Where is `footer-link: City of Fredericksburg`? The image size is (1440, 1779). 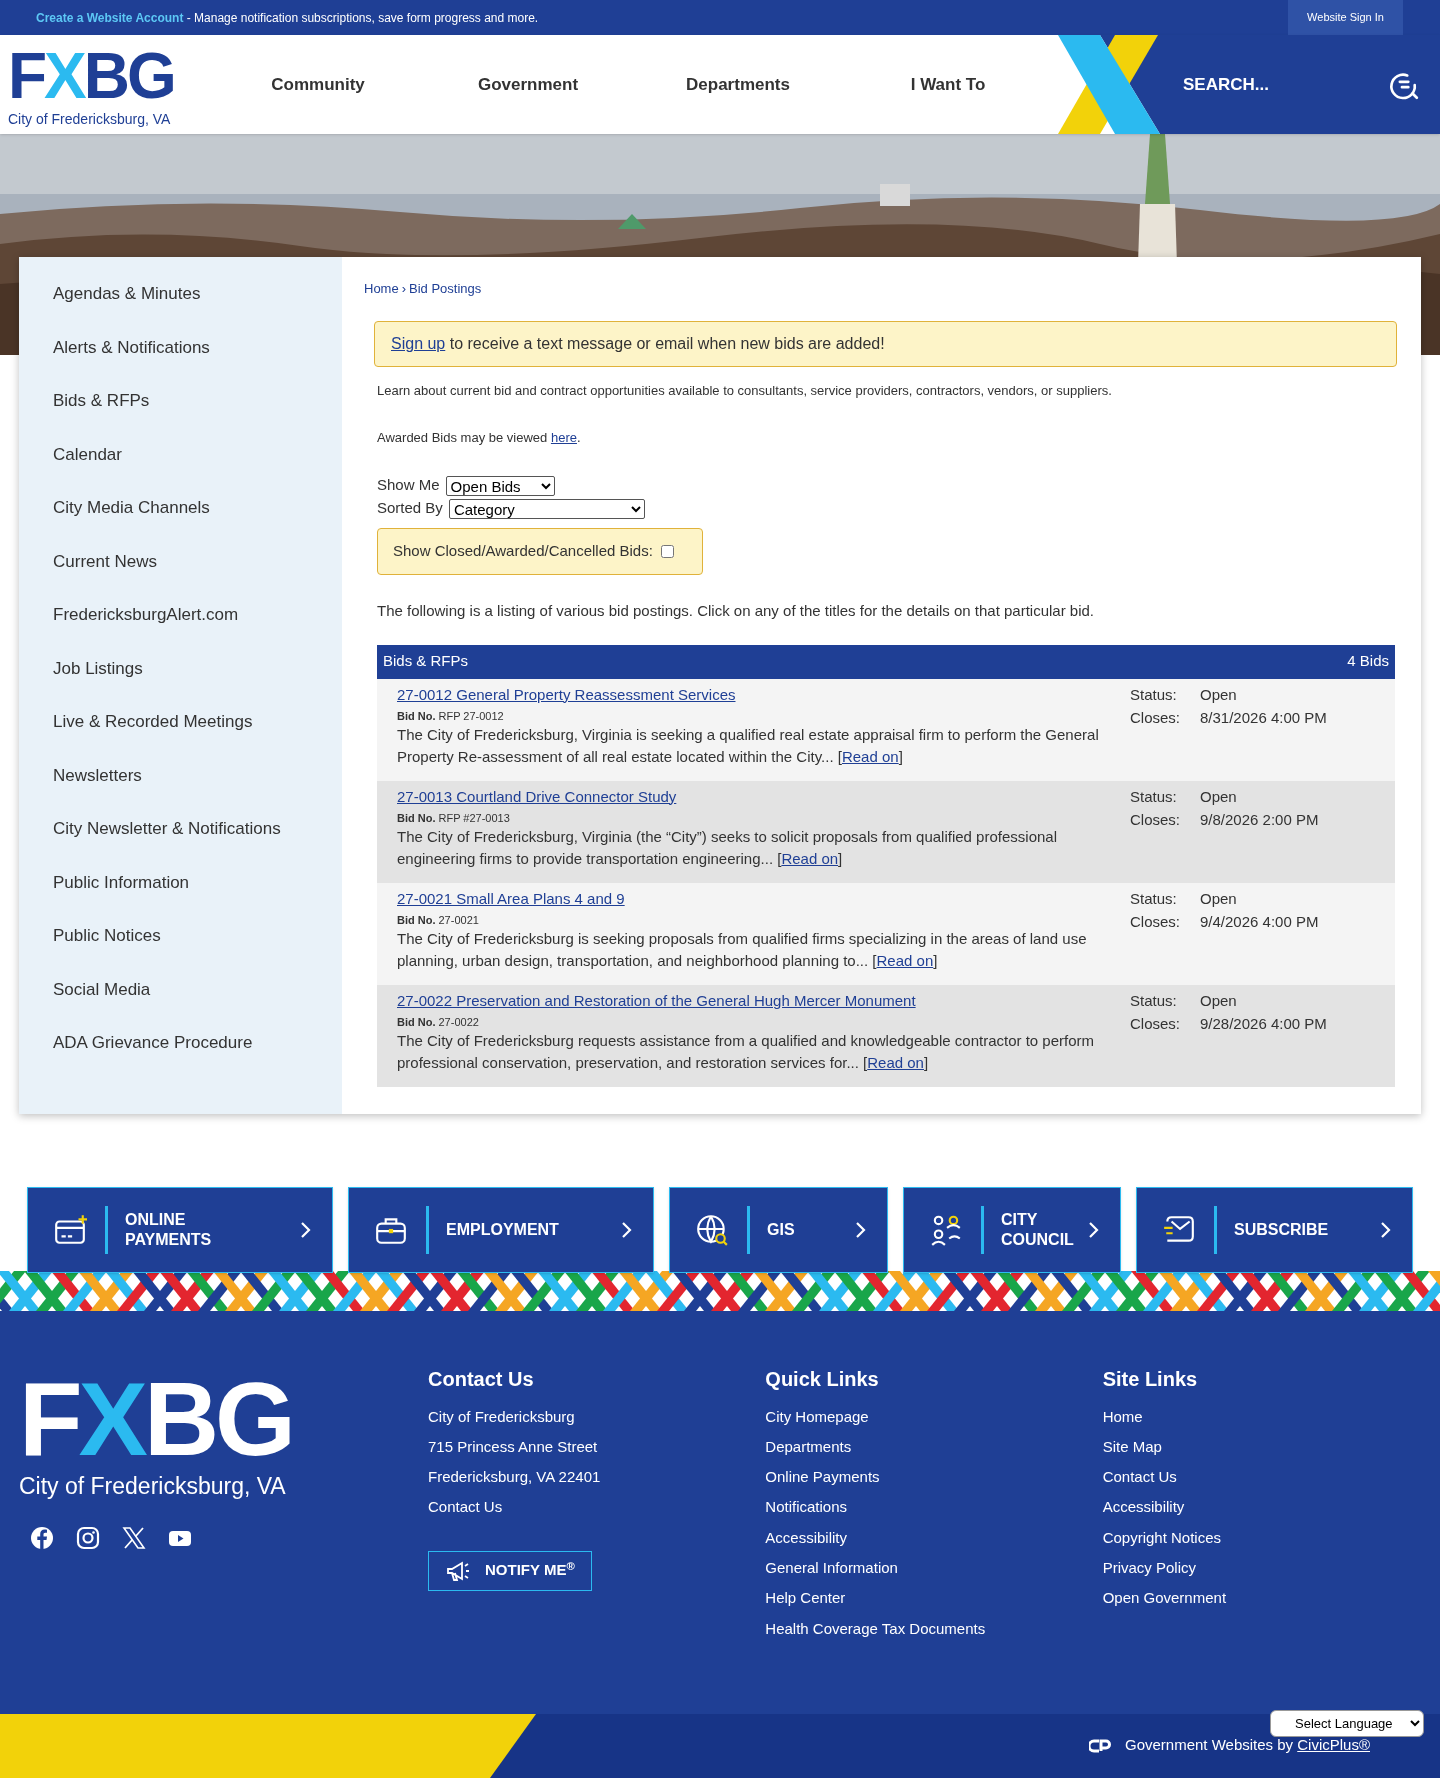
footer-link: City of Fredericksburg is located at coordinates (501, 1416).